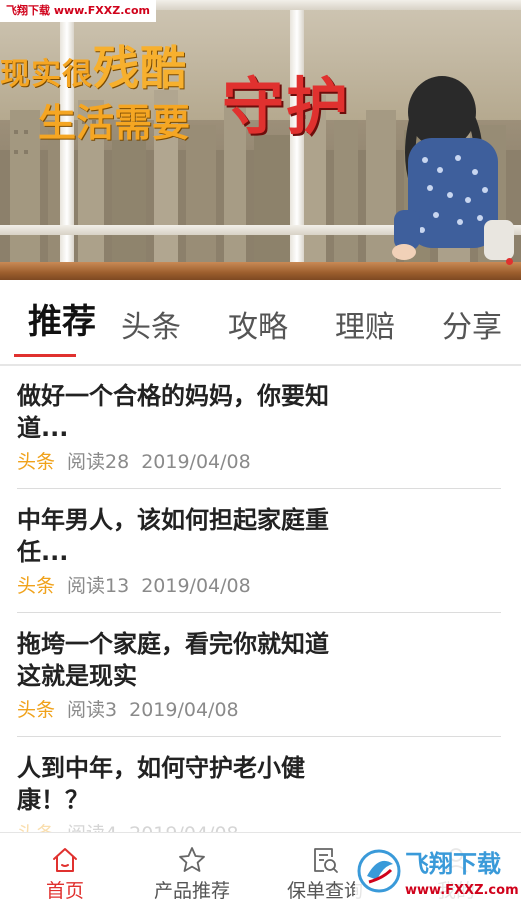 The height and width of the screenshot is (909, 521). I want to click on article-item: 拖垮一个家庭，看完你就知道这就是现实 头条 阅读3 2019/04/08, so click(260, 676).